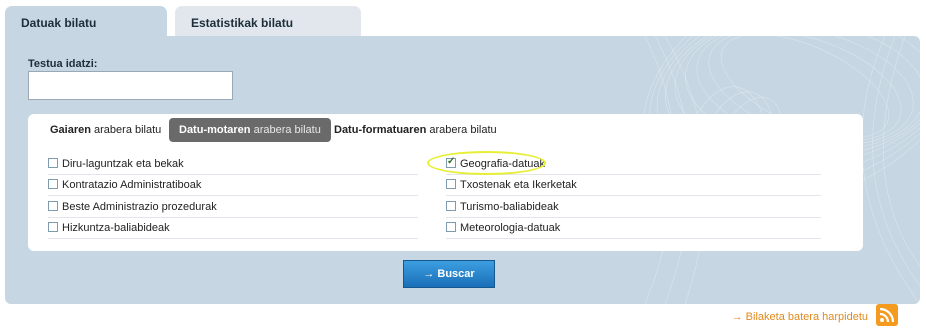 Image resolution: width=926 pixels, height=329 pixels. Describe the element at coordinates (633, 186) in the screenshot. I see `option-txostenak: Txostenak eta Ikerketak` at that location.